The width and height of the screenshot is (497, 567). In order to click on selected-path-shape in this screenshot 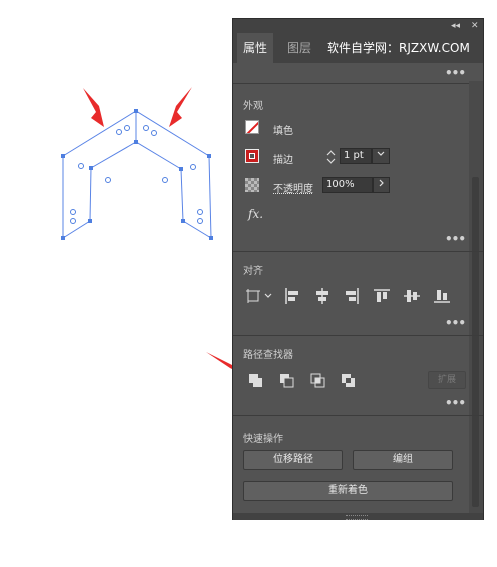, I will do `click(137, 174)`.